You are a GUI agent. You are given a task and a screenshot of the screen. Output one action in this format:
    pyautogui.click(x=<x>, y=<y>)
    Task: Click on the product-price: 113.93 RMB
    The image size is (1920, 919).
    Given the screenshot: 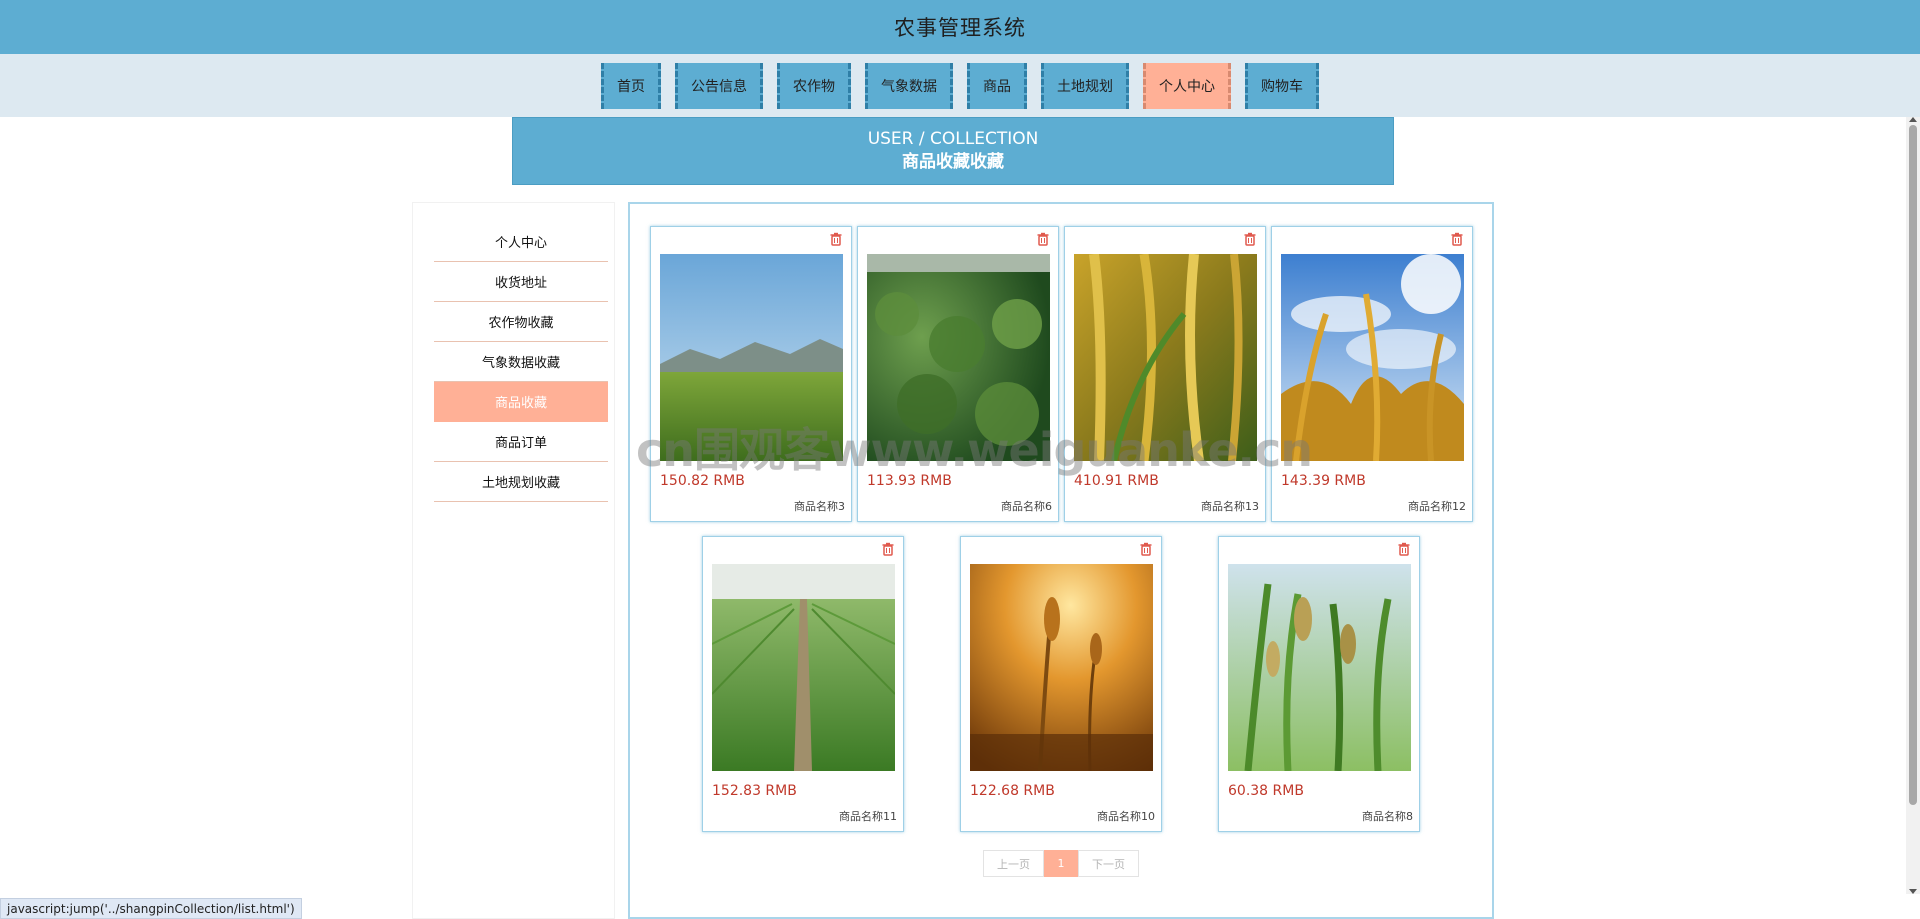 What is the action you would take?
    pyautogui.click(x=909, y=481)
    